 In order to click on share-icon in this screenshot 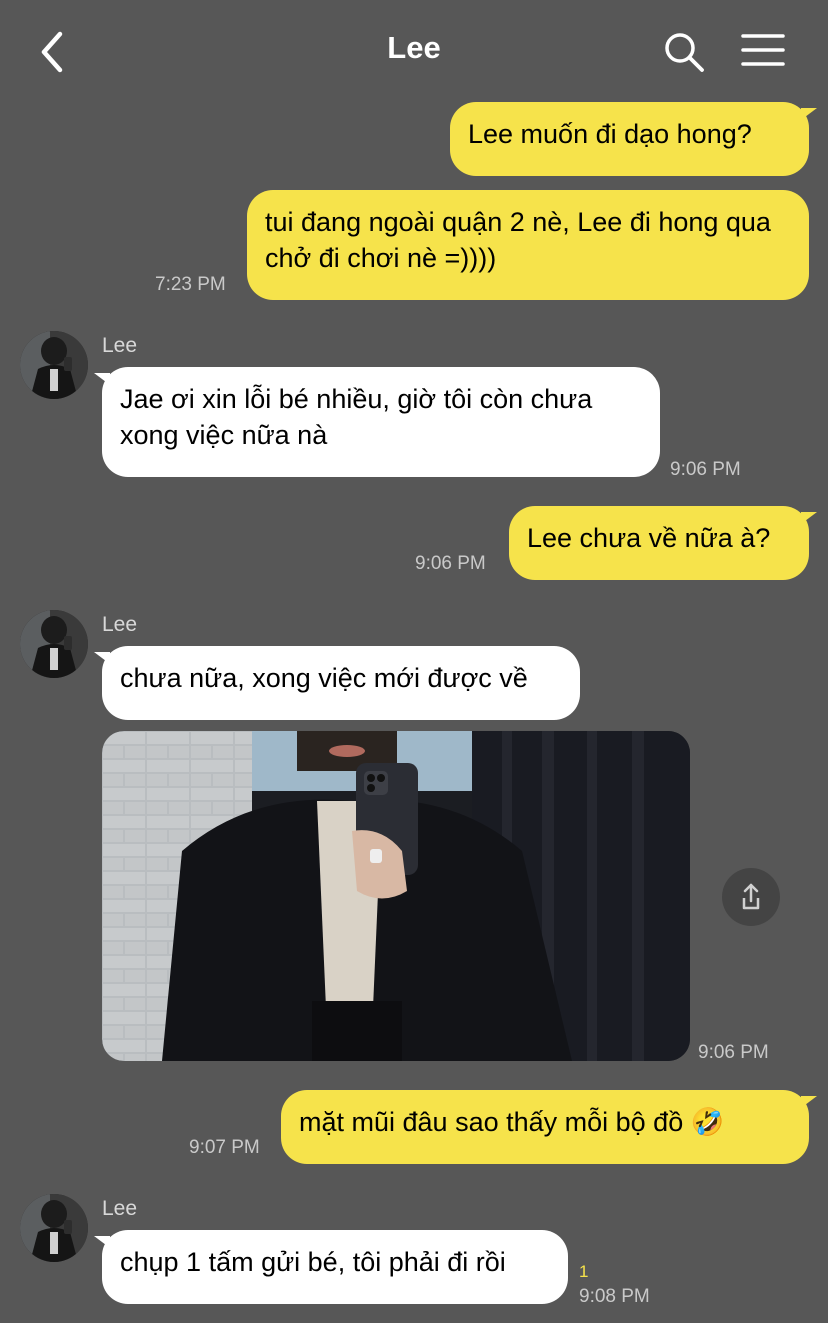, I will do `click(751, 896)`.